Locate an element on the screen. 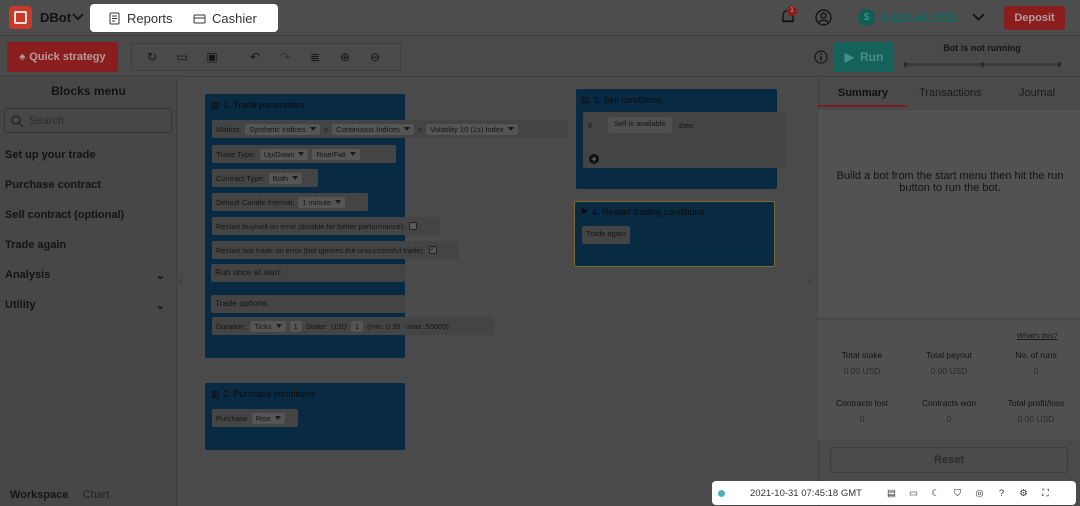 This screenshot has height=506, width=1080. reset-workspace-icon: ↻ is located at coordinates (152, 57).